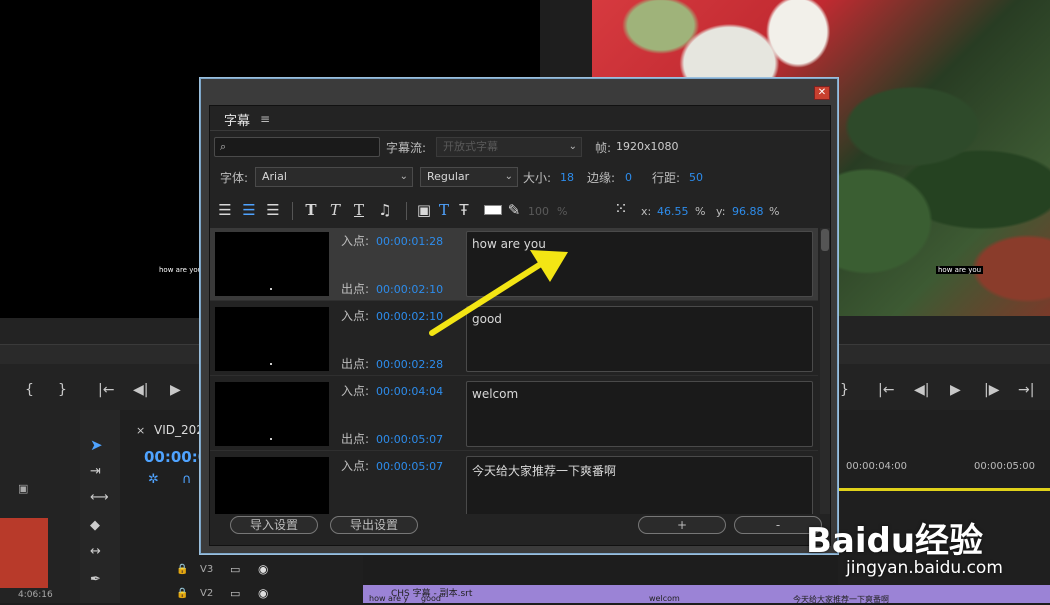 The width and height of the screenshot is (1050, 605). What do you see at coordinates (409, 241) in the screenshot?
I see `in-time: 00:00:01:28` at bounding box center [409, 241].